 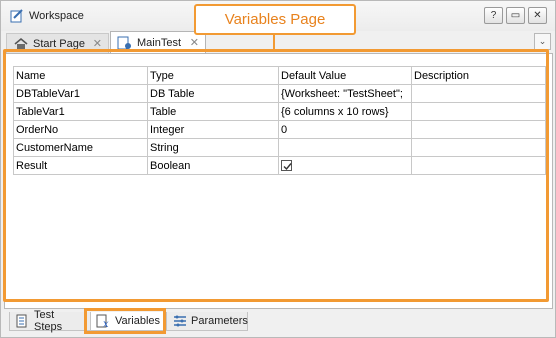 I want to click on test-steps-icon, so click(x=23, y=321).